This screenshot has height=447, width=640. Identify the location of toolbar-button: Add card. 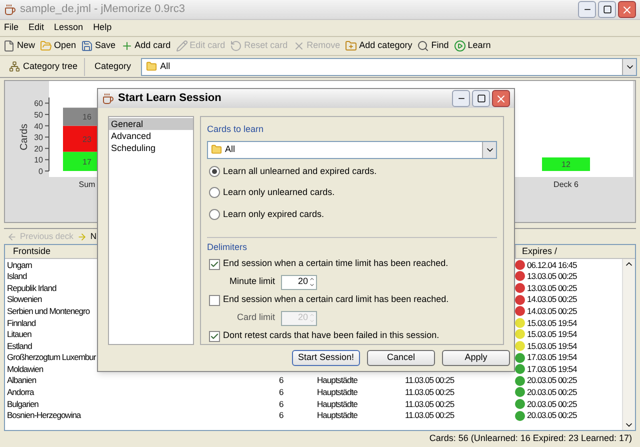
(145, 46).